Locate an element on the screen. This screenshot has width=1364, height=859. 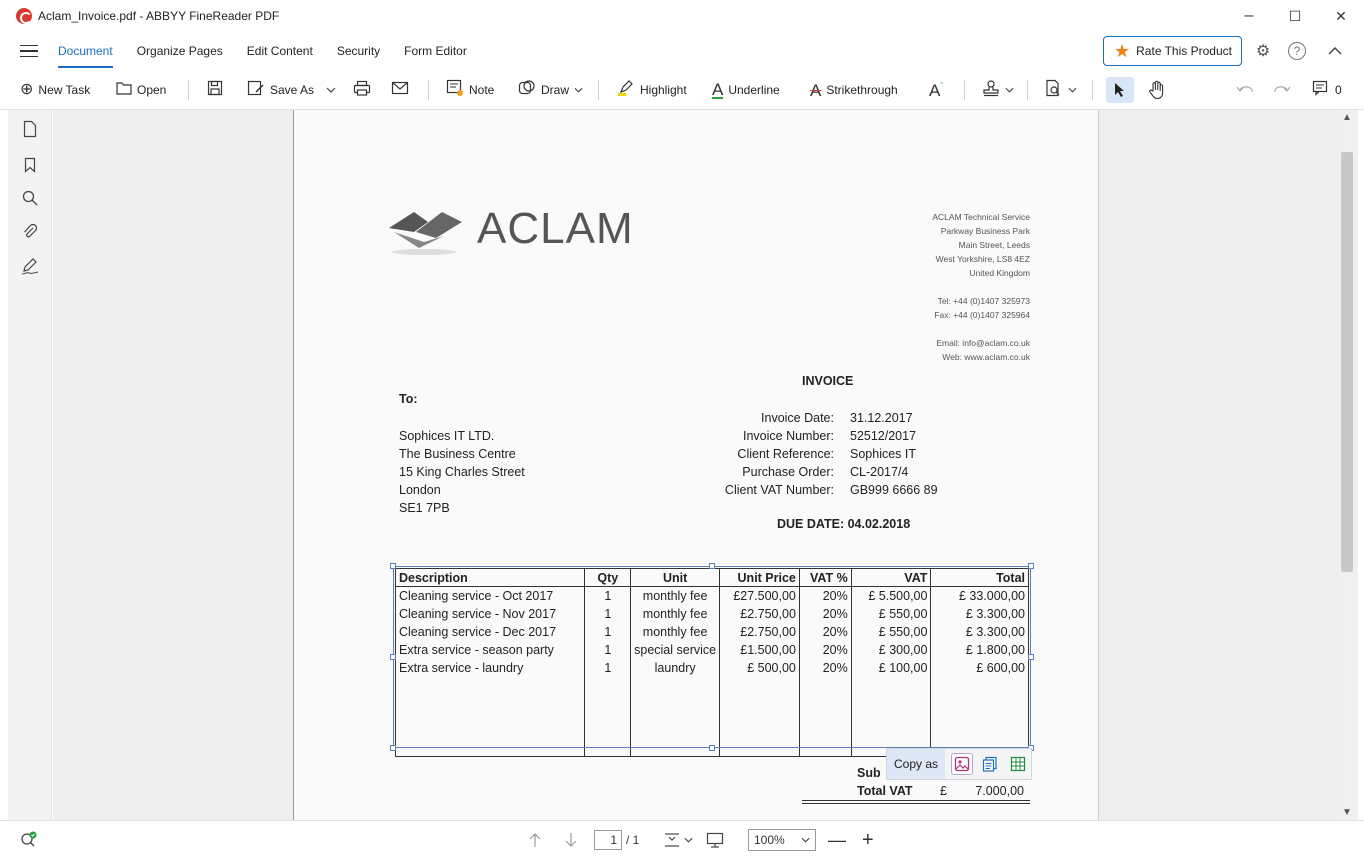
underline-icon: A is located at coordinates (718, 89).